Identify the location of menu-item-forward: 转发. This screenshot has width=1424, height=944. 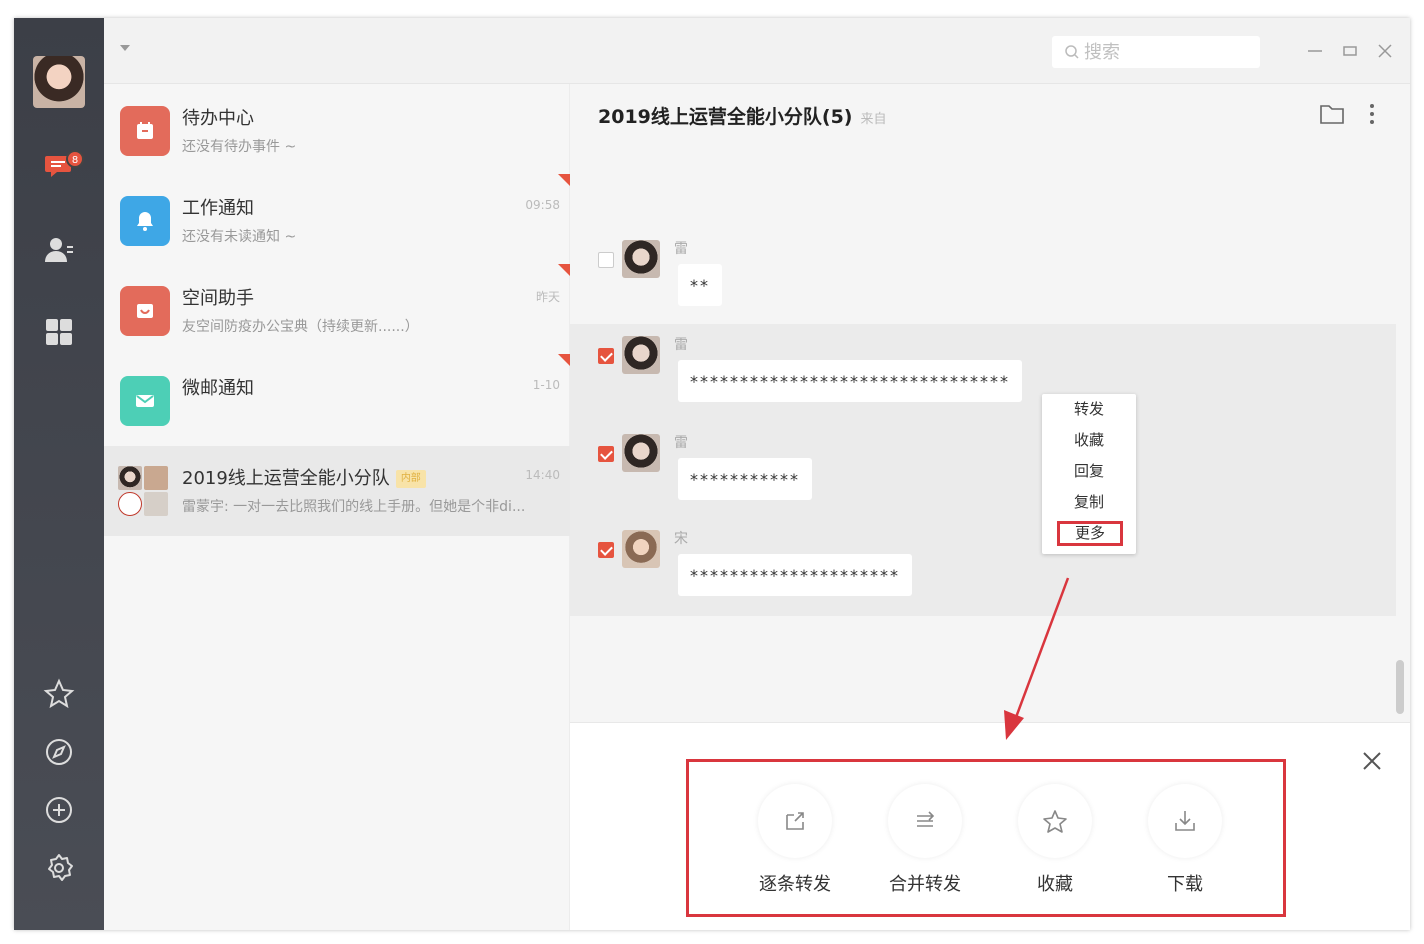
(1089, 409).